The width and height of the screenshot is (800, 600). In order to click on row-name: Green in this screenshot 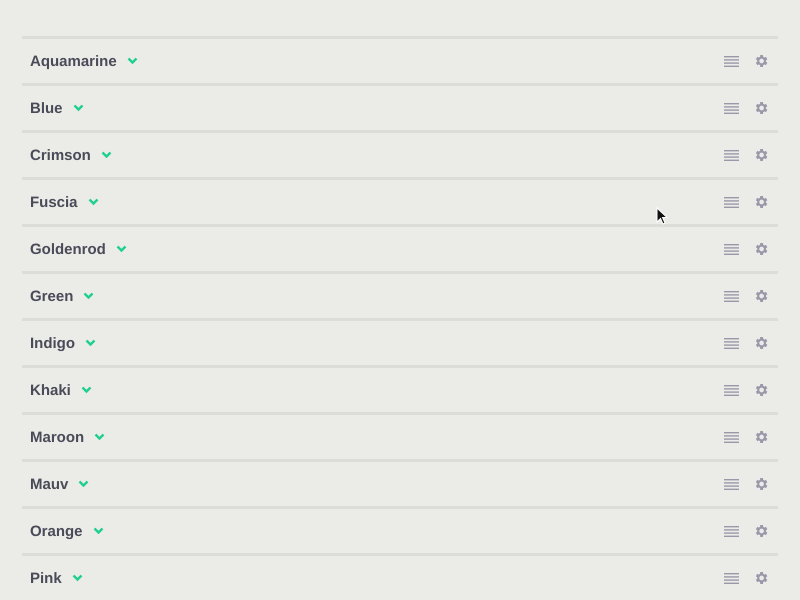, I will do `click(52, 296)`.